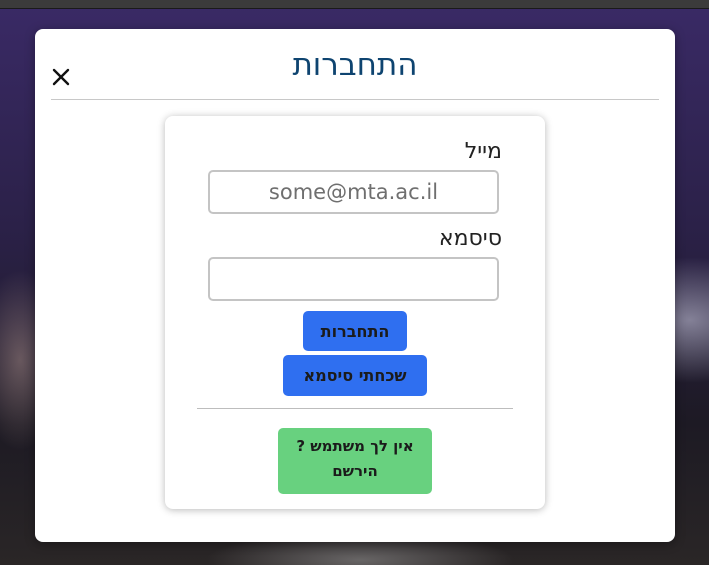 The image size is (709, 565). I want to click on register-button: אין לך משתמש ? הירשם, so click(355, 461).